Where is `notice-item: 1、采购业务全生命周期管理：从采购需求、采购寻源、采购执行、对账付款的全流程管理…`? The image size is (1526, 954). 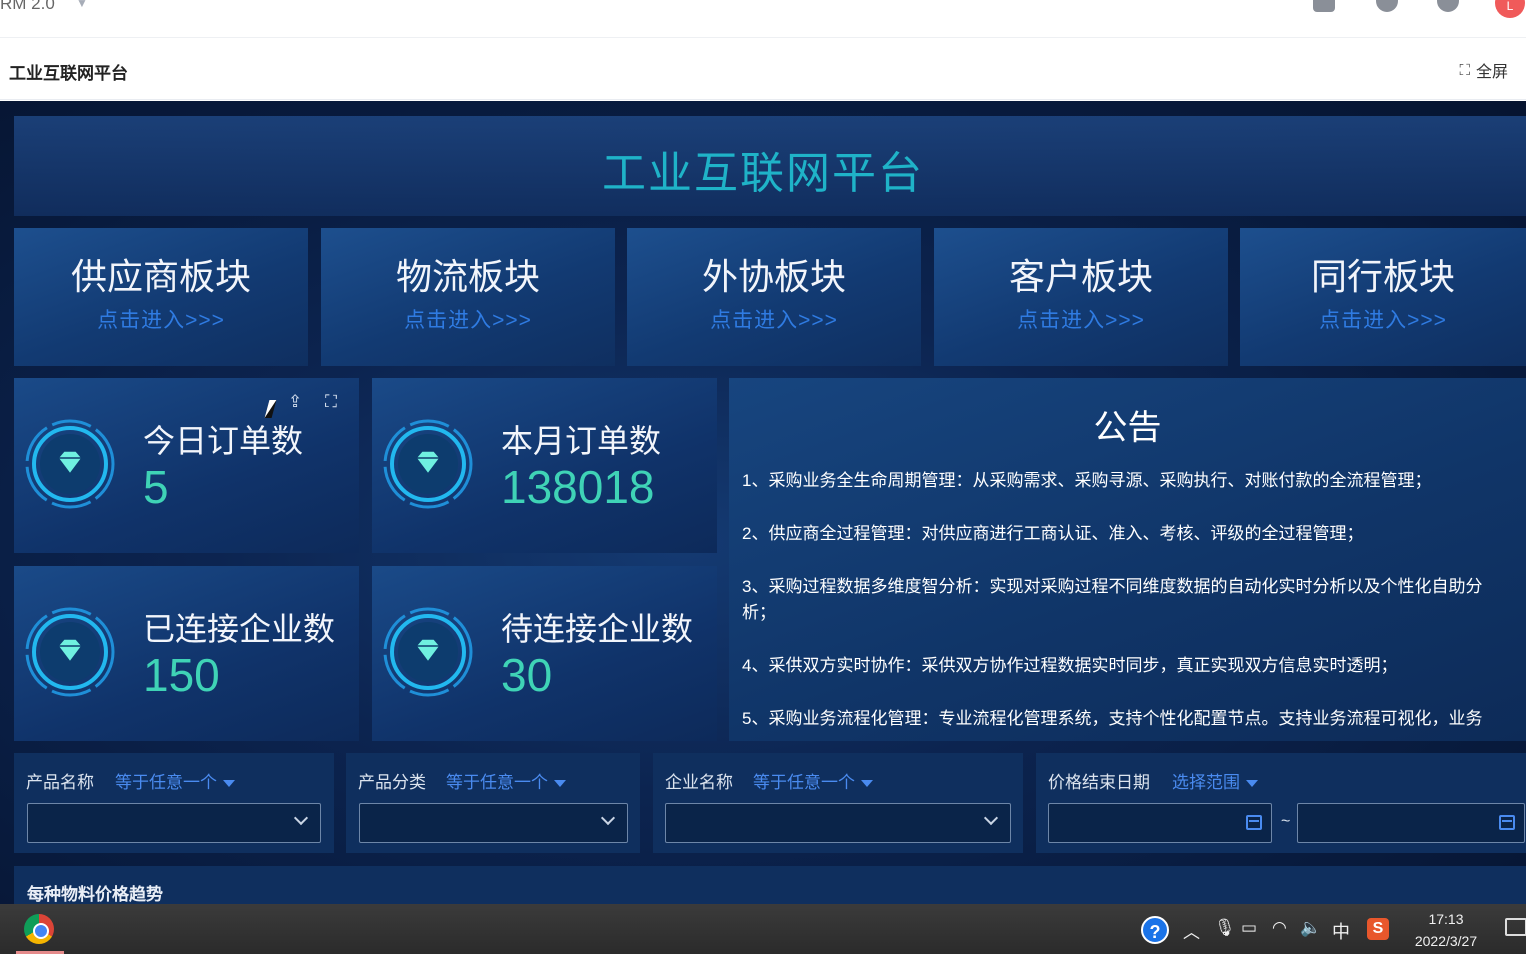
notice-item: 1、采购业务全生命周期管理：从采购需求、采购寻源、采购执行、对账付款的全流程管理… is located at coordinates (1087, 480).